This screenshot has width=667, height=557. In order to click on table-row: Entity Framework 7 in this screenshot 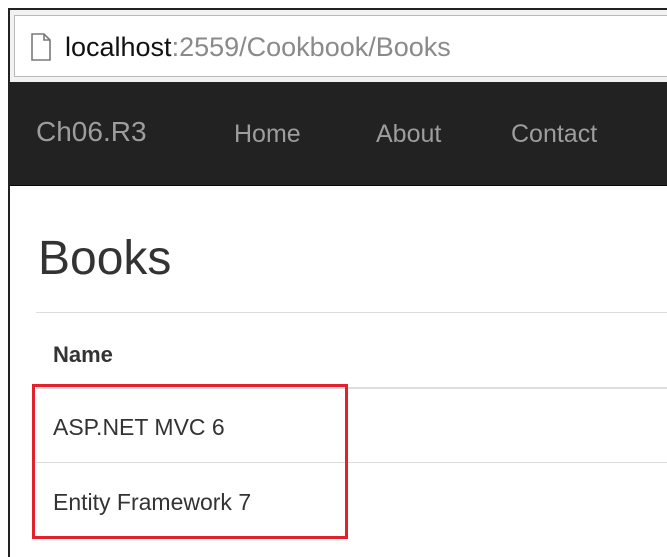, I will do `click(351, 500)`.